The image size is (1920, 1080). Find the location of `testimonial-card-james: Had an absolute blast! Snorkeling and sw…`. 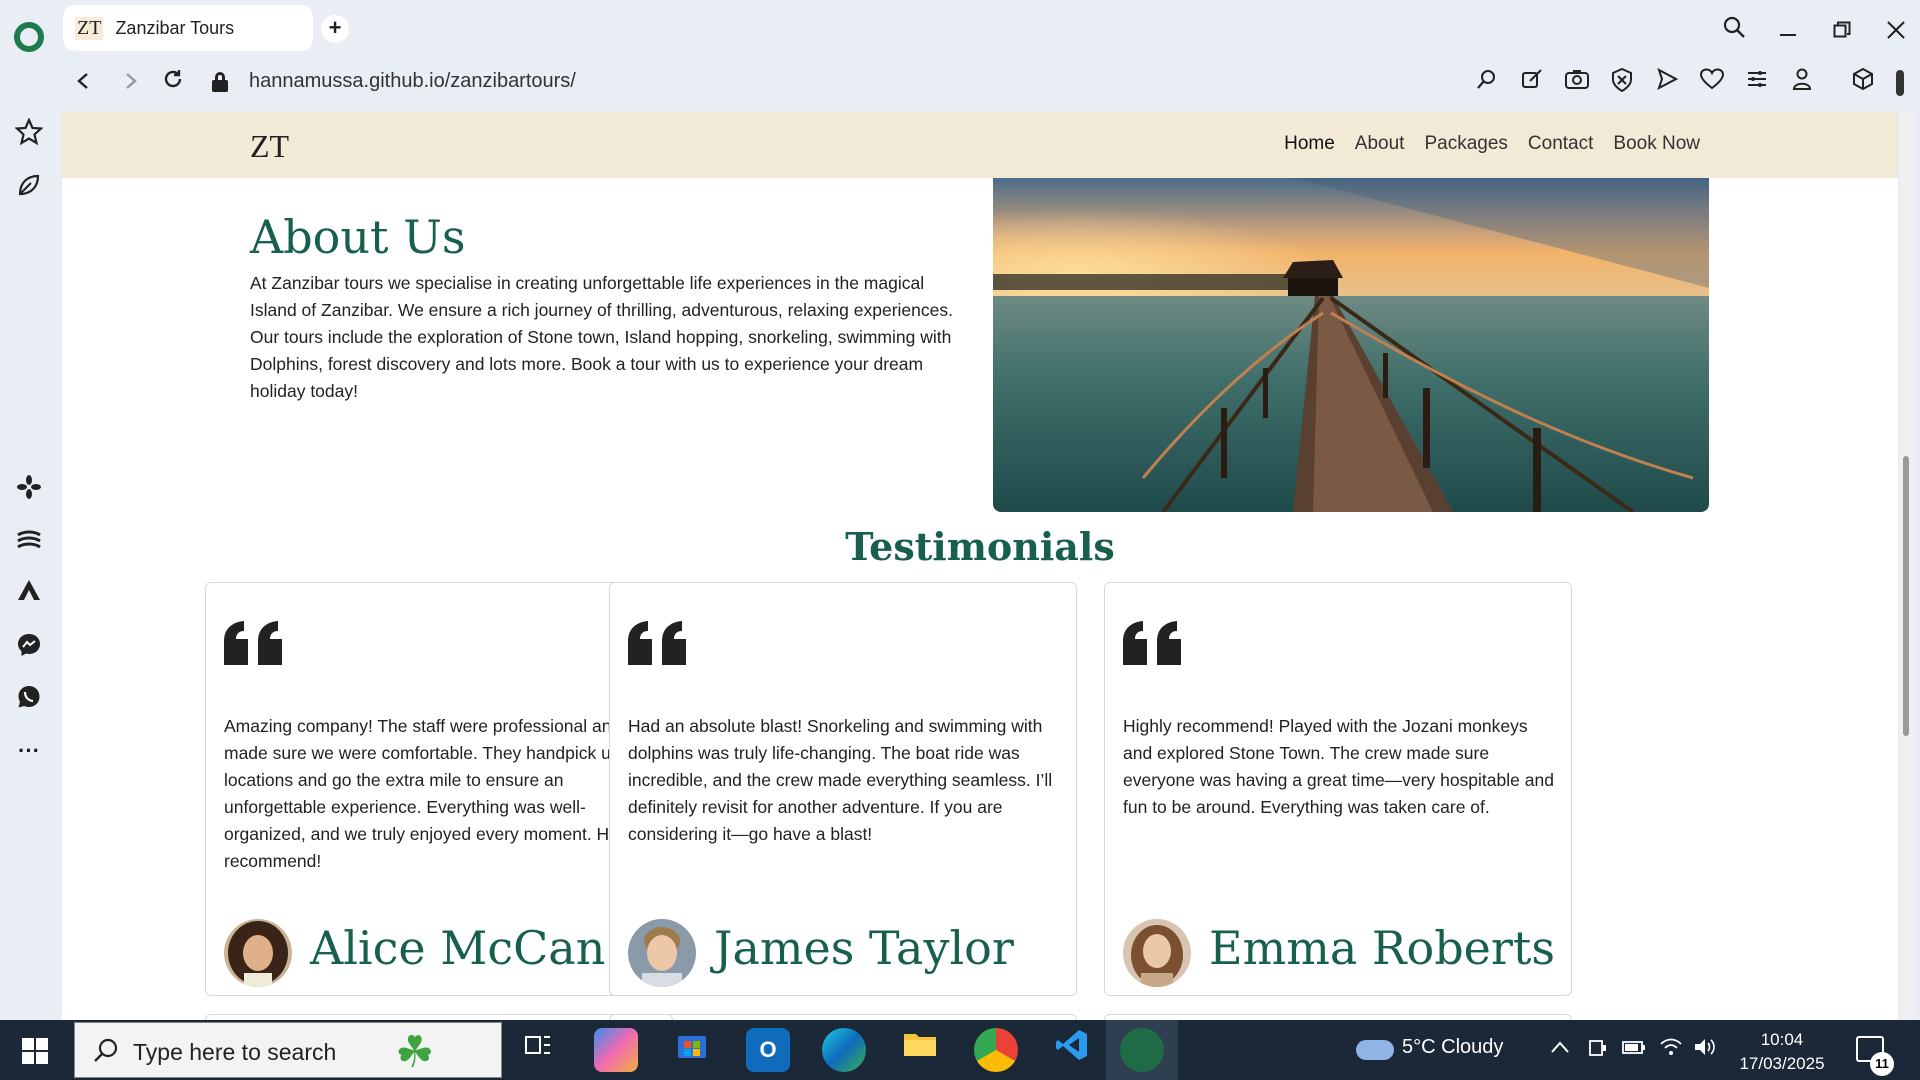

testimonial-card-james: Had an absolute blast! Snorkeling and sw… is located at coordinates (843, 789).